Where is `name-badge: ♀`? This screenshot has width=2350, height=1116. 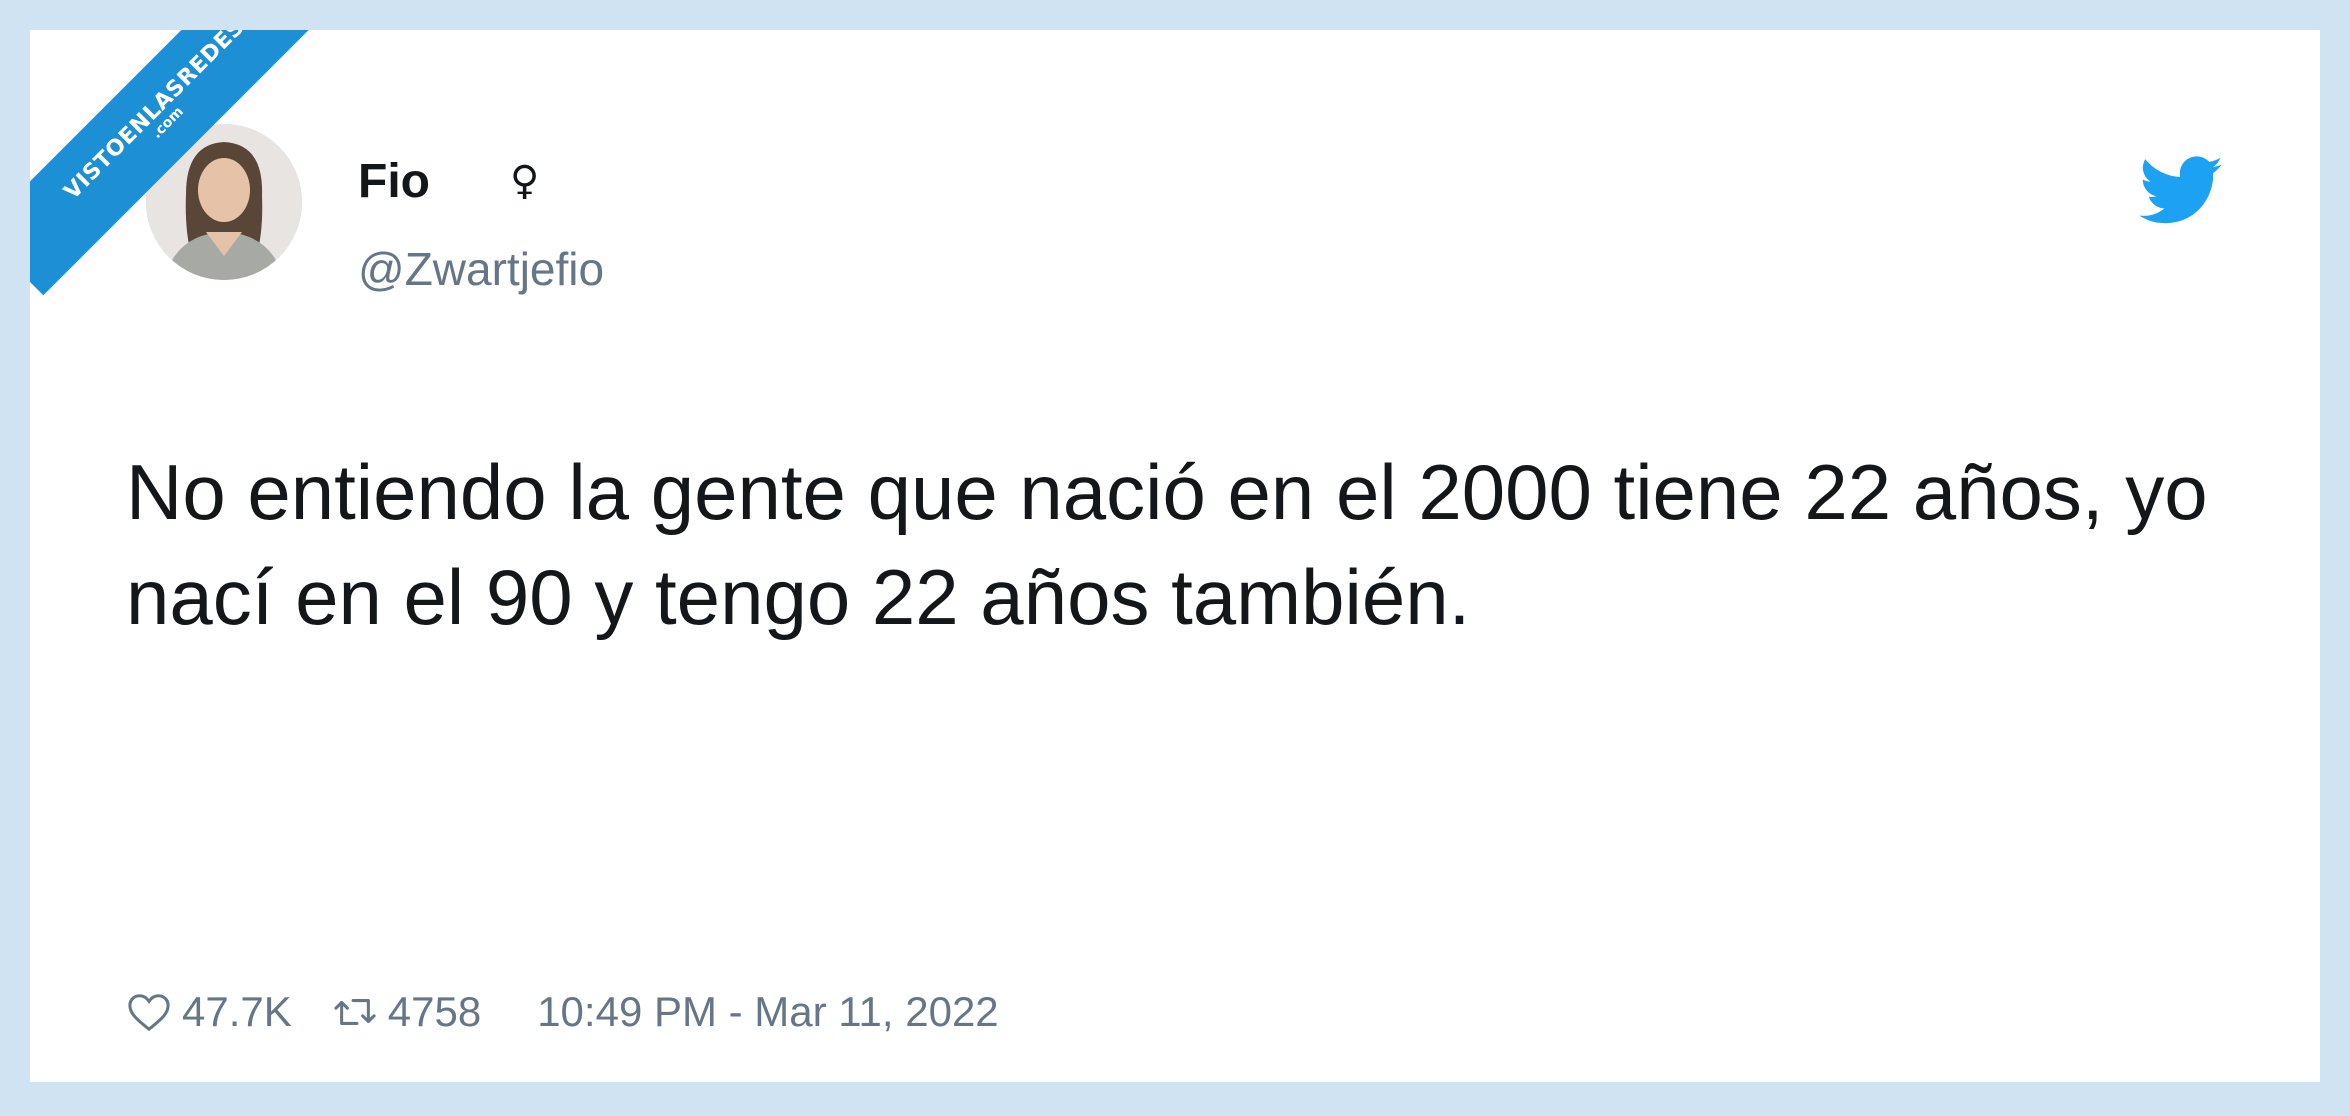
name-badge: ♀ is located at coordinates (525, 181).